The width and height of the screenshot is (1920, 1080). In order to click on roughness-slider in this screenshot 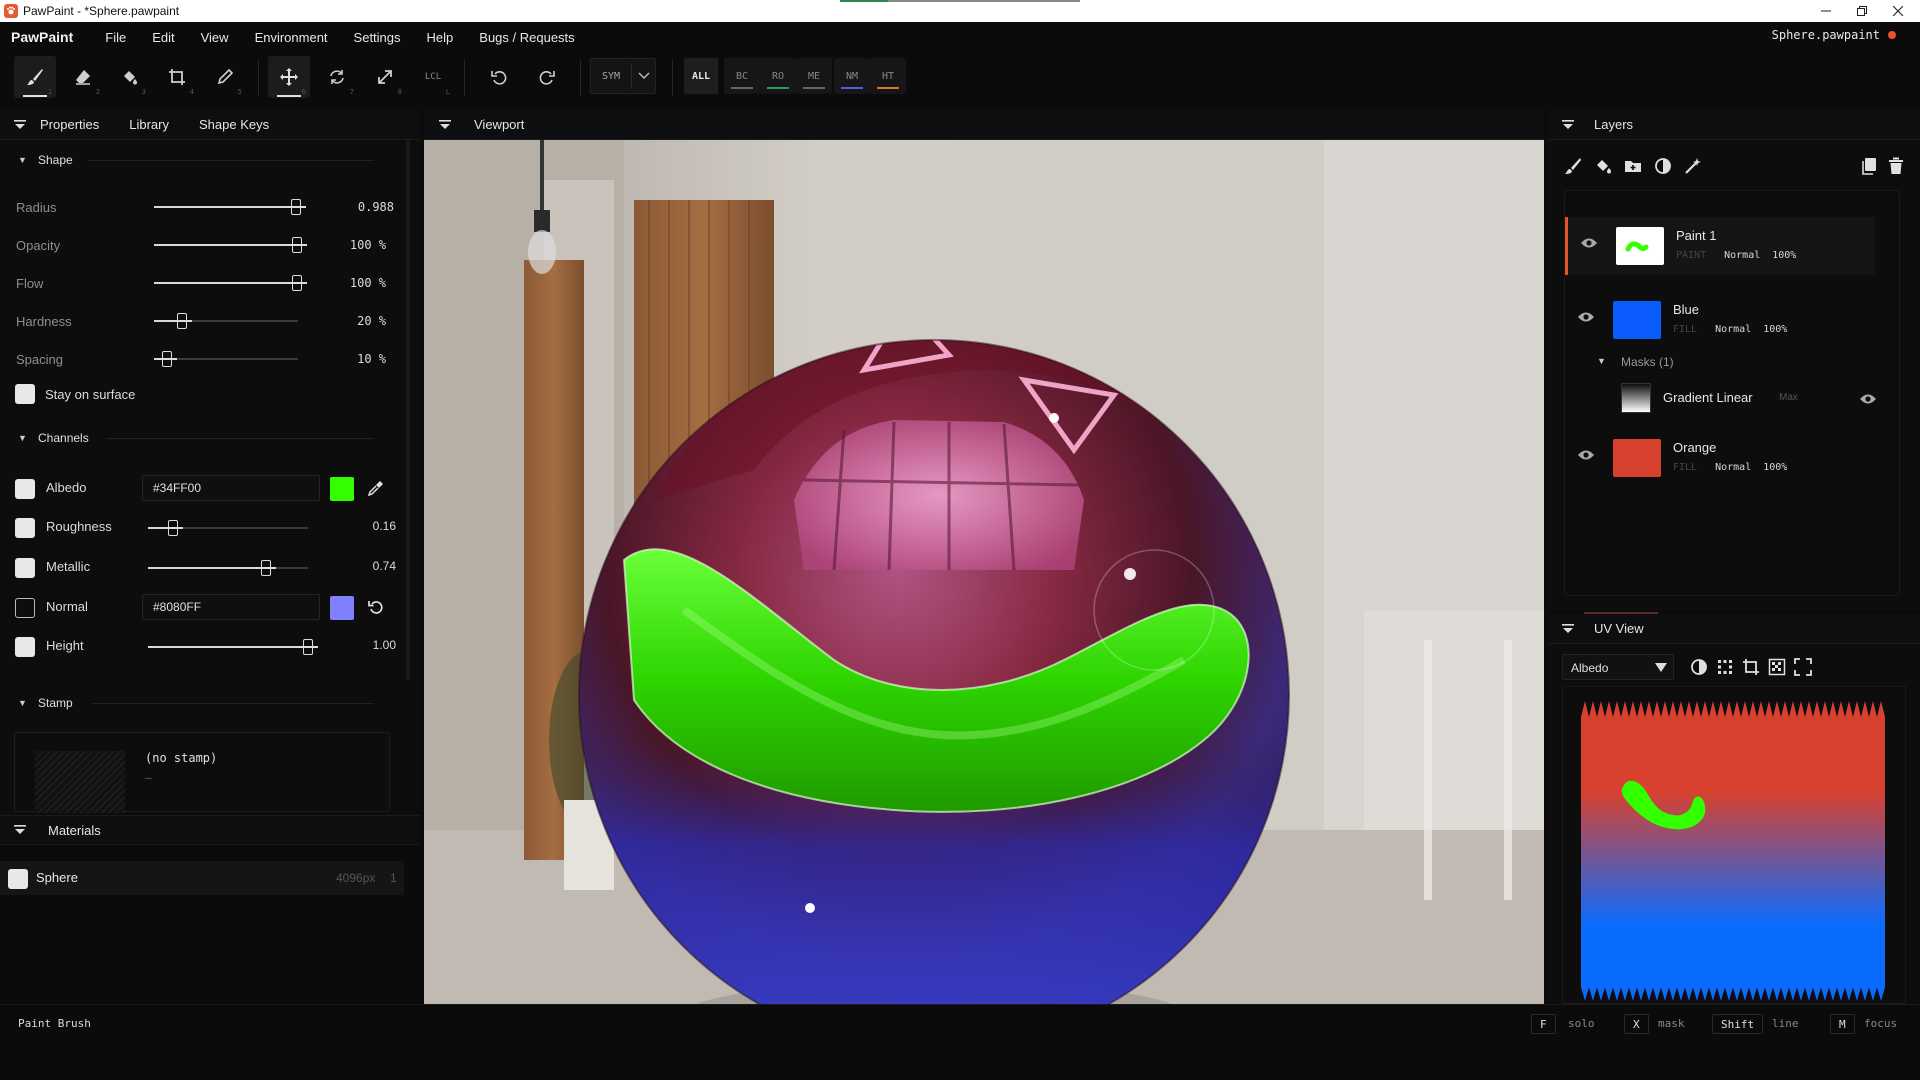, I will do `click(228, 528)`.